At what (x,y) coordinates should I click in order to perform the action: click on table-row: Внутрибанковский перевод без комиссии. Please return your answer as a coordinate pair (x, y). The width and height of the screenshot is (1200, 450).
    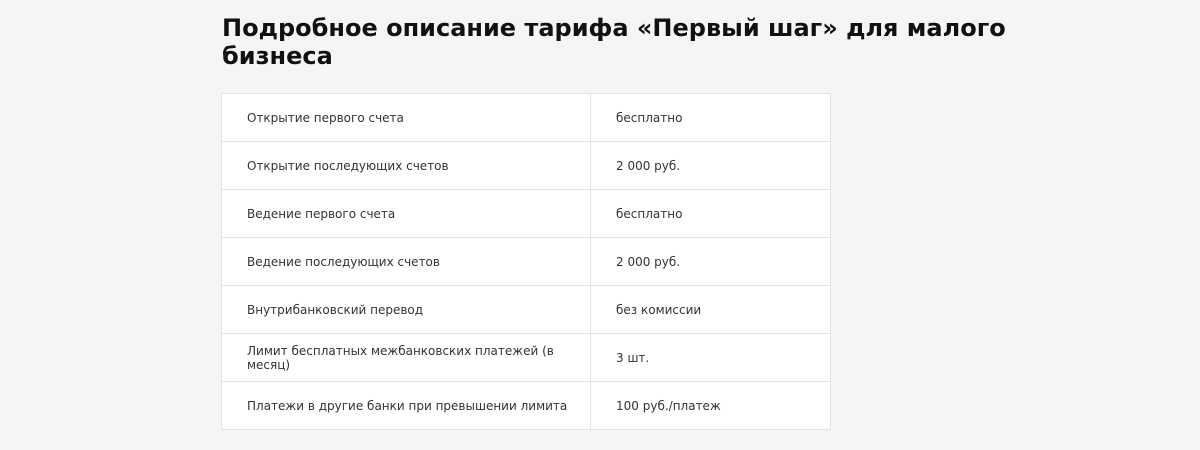
    Looking at the image, I should click on (526, 309).